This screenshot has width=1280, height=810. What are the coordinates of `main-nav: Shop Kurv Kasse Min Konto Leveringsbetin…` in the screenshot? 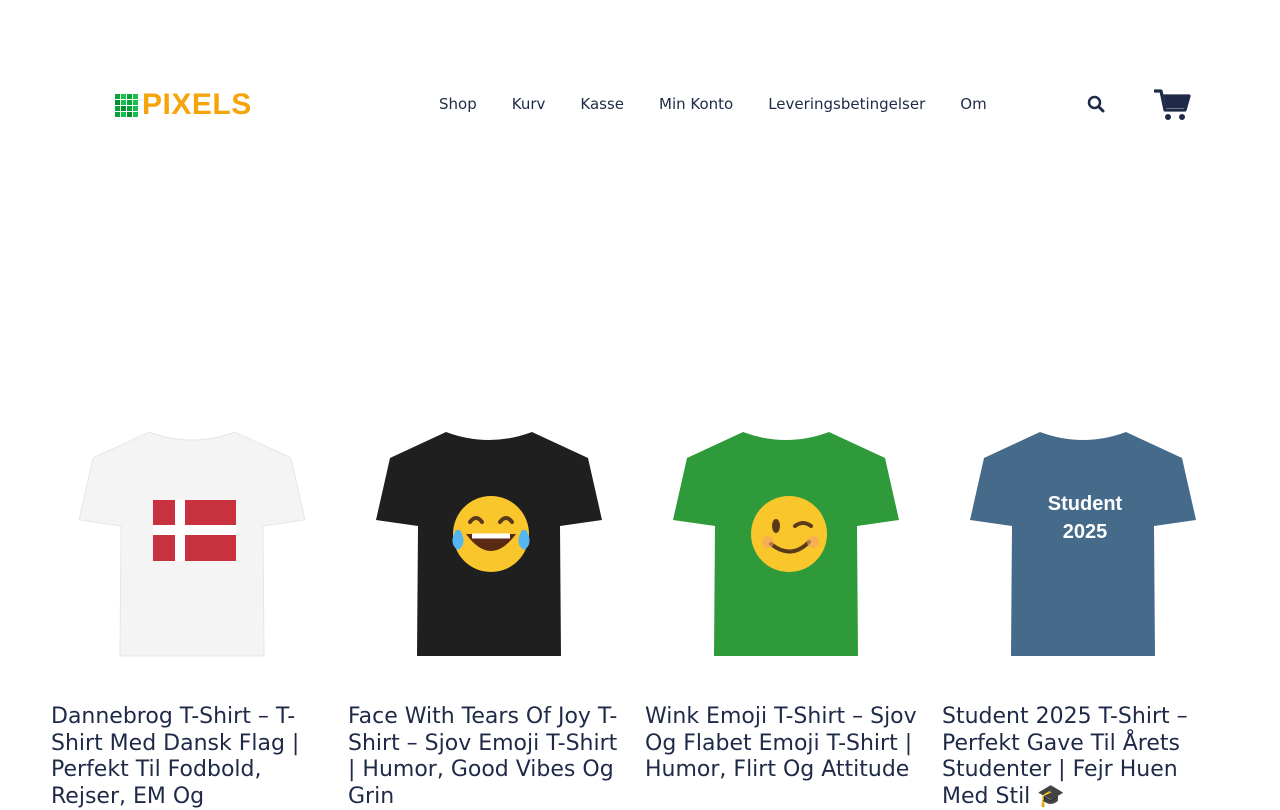 It's located at (713, 104).